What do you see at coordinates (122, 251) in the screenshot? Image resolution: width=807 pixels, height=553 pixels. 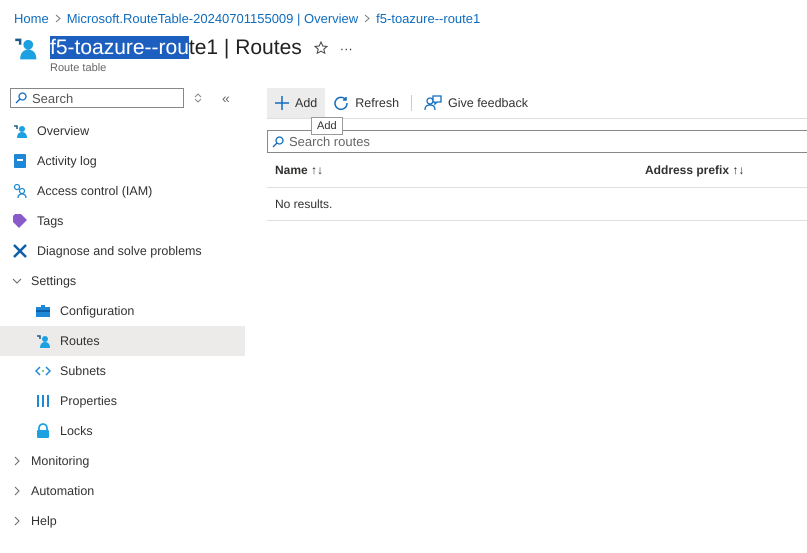 I see `nav-item: Diagnose and solve problems` at bounding box center [122, 251].